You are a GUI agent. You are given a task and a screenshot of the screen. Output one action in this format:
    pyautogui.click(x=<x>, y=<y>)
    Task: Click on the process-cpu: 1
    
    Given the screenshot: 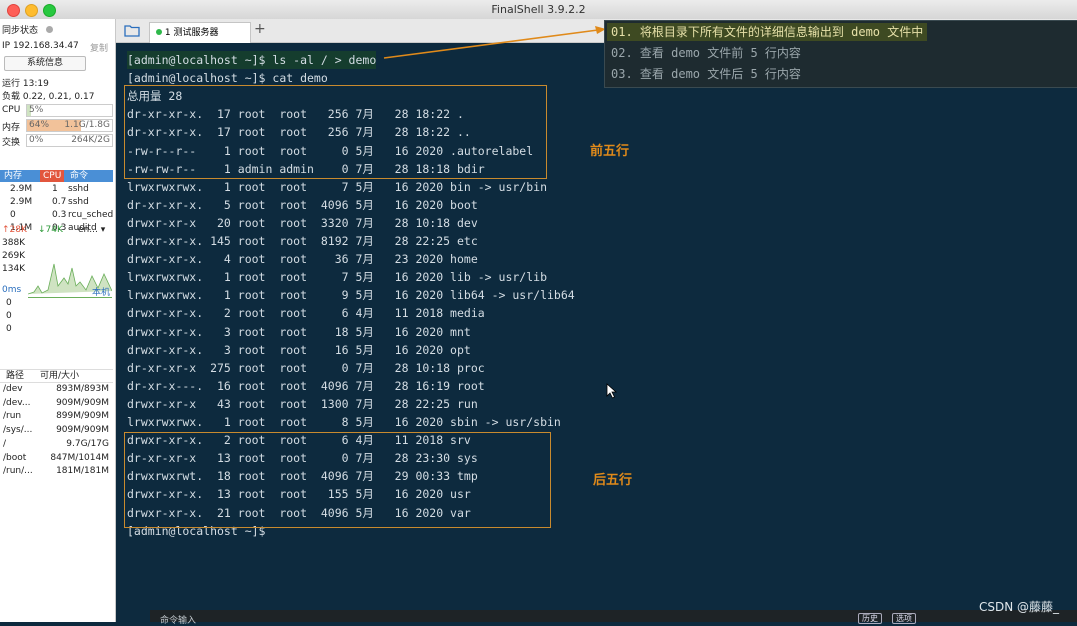 What is the action you would take?
    pyautogui.click(x=55, y=189)
    